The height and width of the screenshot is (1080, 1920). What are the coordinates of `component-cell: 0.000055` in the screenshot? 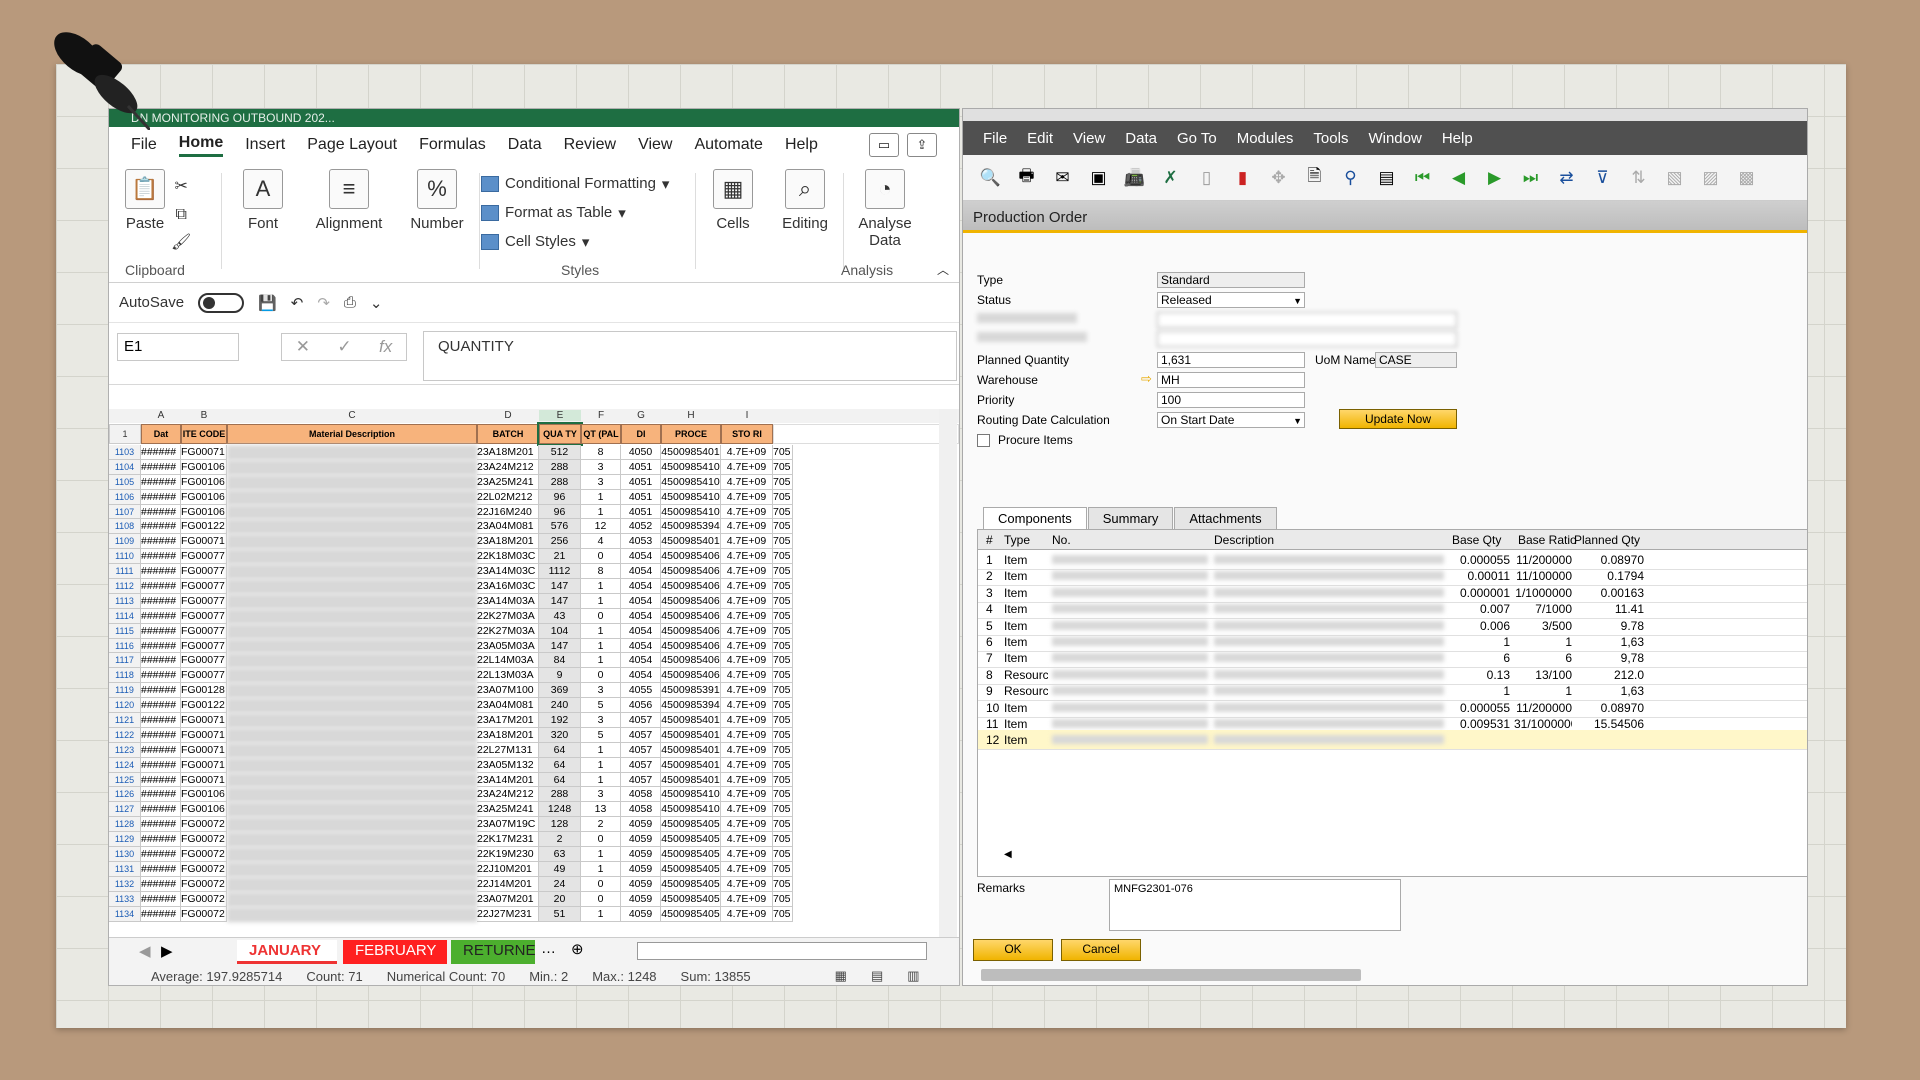 It's located at (1480, 708).